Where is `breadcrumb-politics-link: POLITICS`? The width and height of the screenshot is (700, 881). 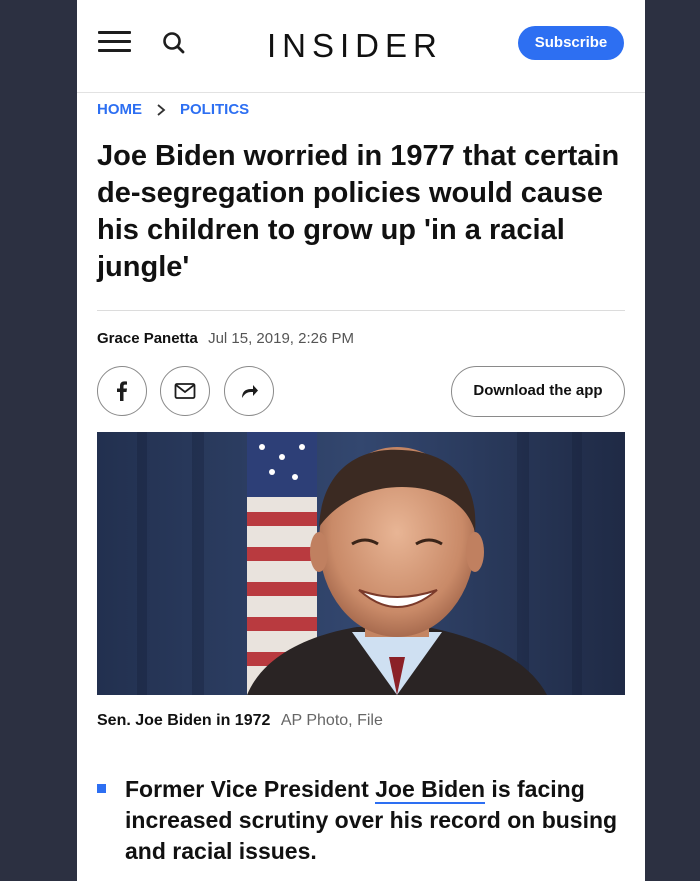
breadcrumb-politics-link: POLITICS is located at coordinates (214, 109).